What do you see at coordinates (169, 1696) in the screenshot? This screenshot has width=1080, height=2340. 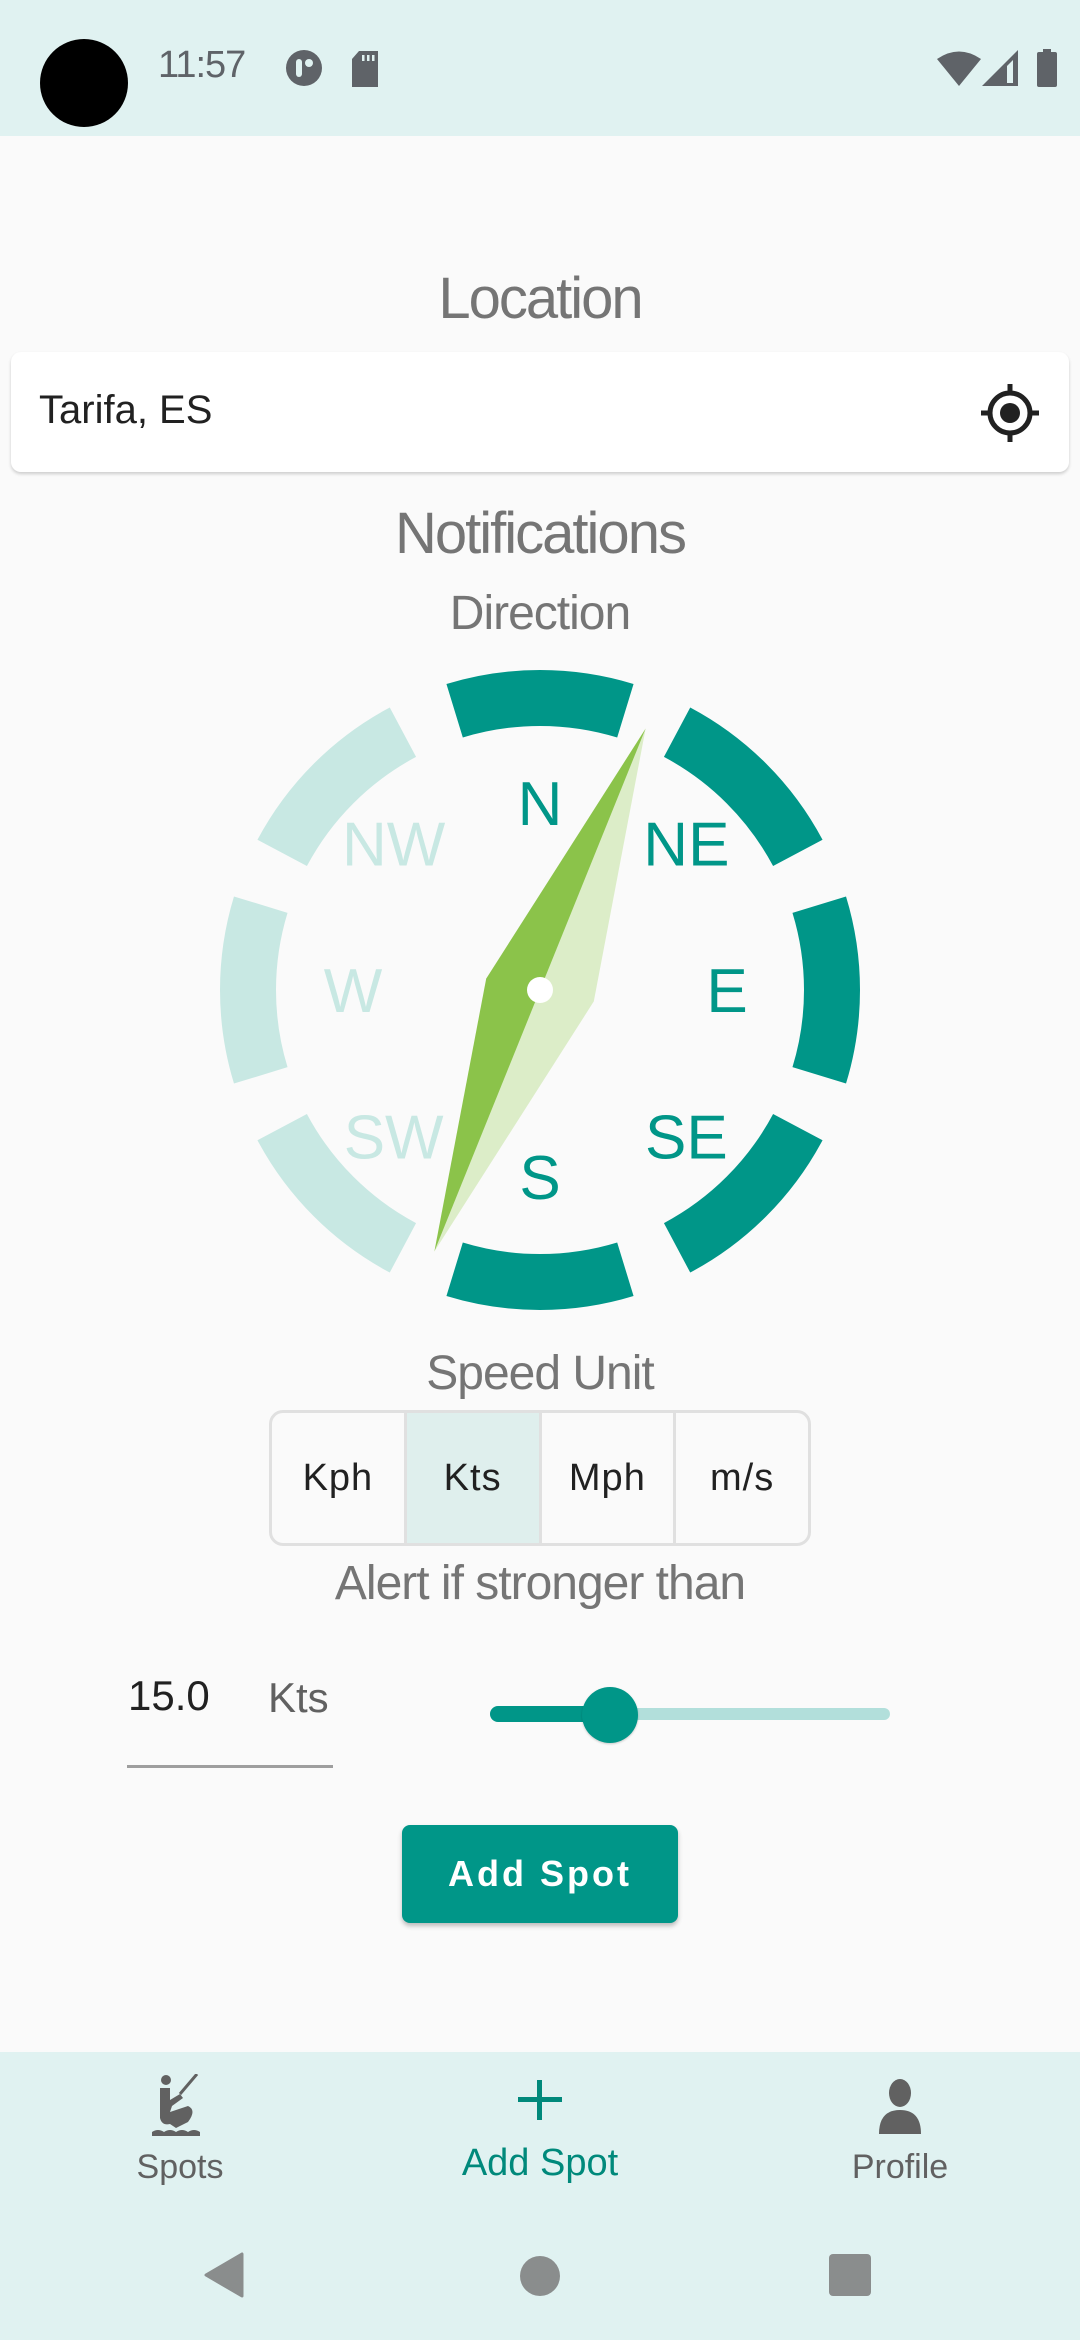 I see `alert-speed-input: 15.0` at bounding box center [169, 1696].